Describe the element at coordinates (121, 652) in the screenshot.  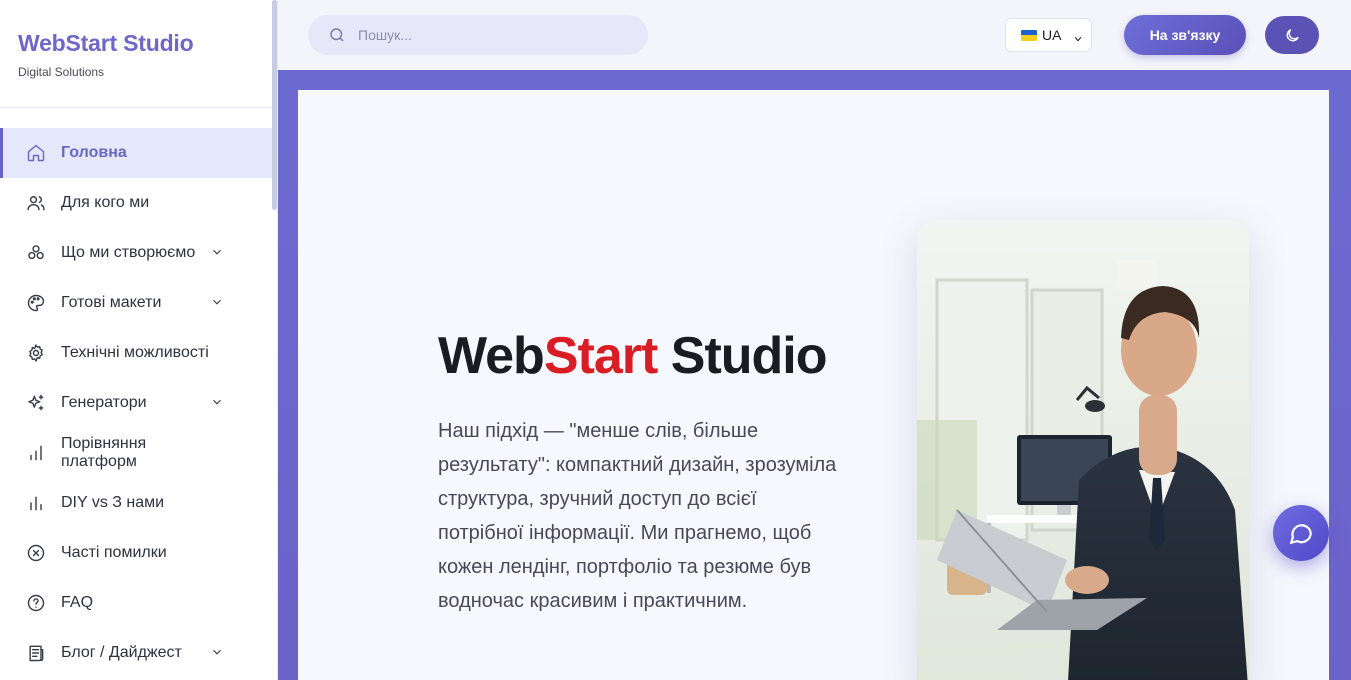
I see `sidebar-item-label: Блог / Дайджест` at that location.